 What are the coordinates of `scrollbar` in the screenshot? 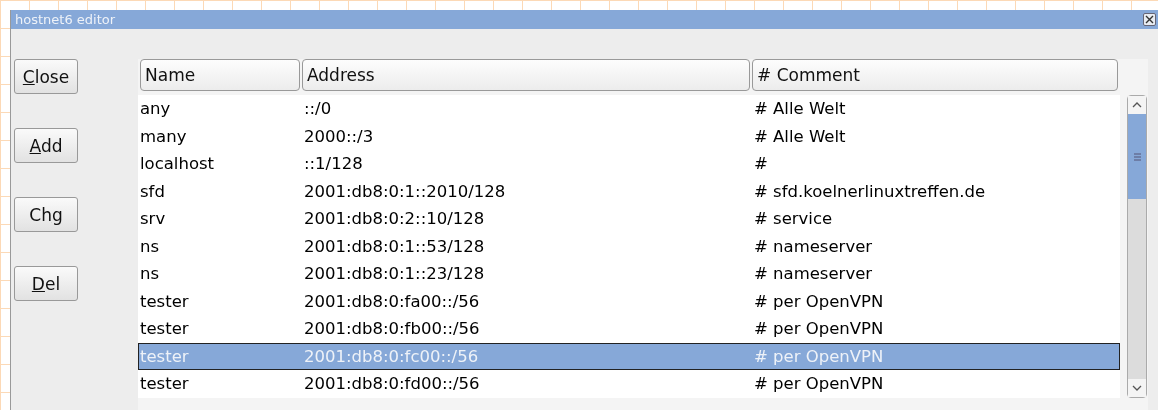 It's located at (1137, 246).